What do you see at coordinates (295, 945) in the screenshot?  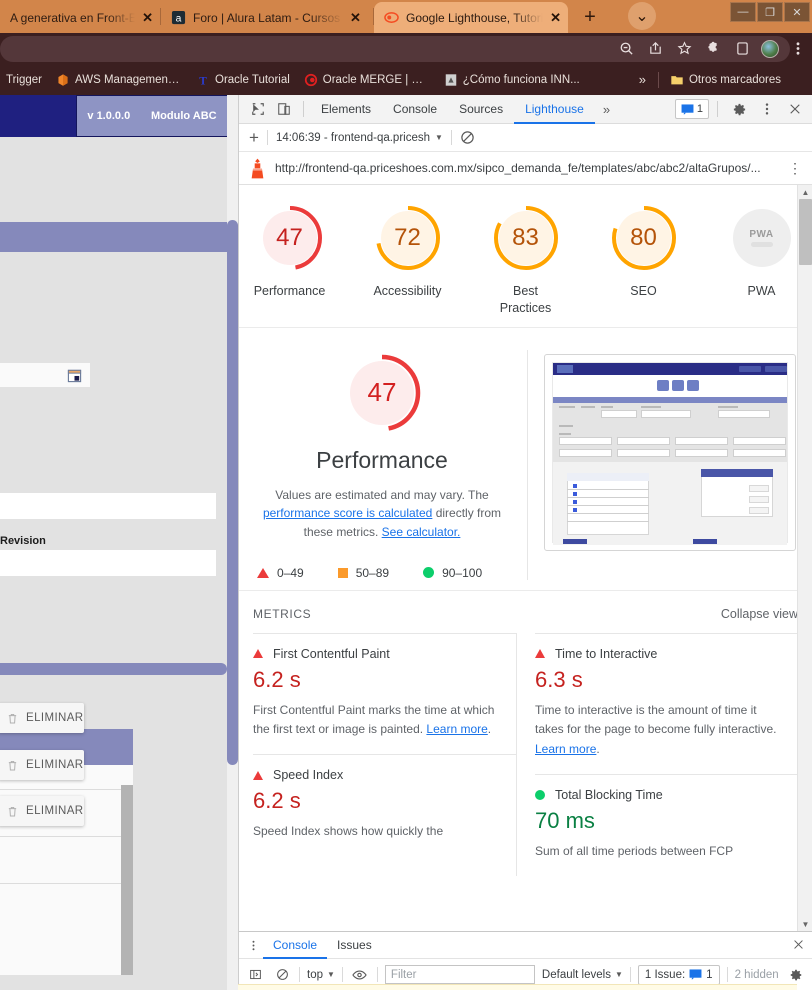 I see `drawer-tab-console: Console` at bounding box center [295, 945].